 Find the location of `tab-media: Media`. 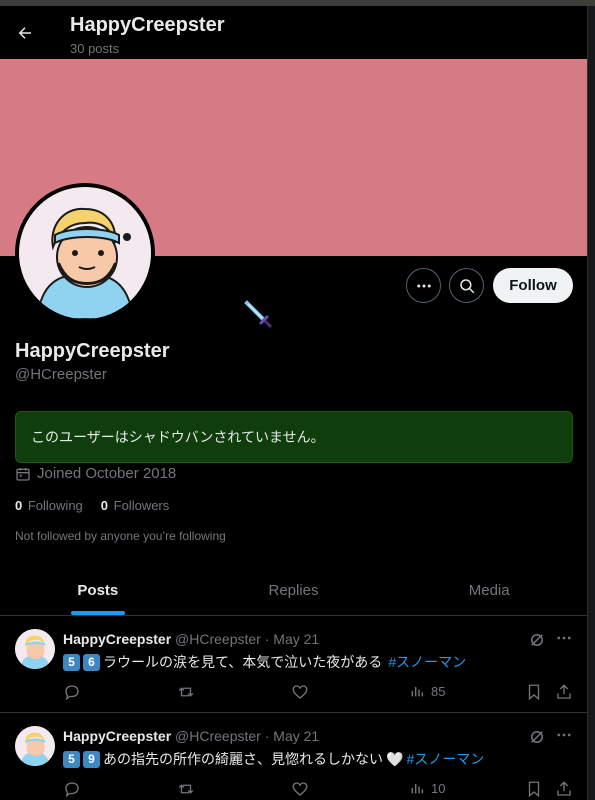

tab-media: Media is located at coordinates (489, 590).